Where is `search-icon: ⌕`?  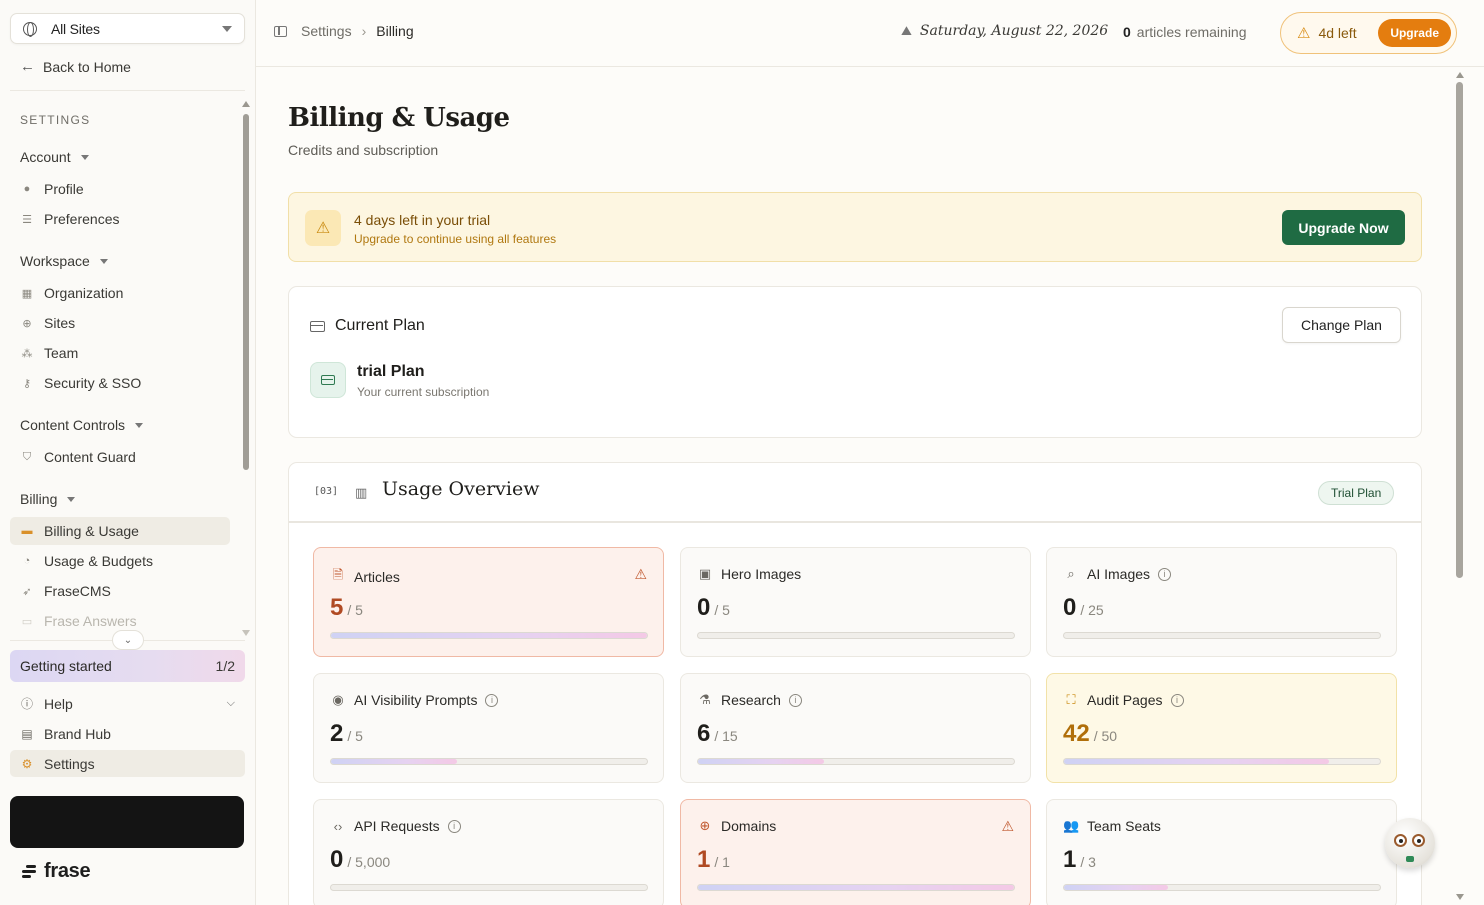 search-icon: ⌕ is located at coordinates (1071, 573).